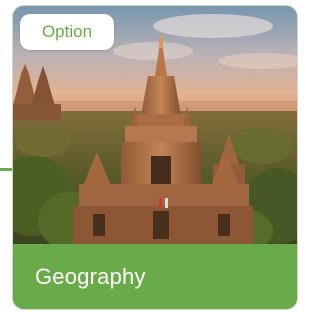 Image resolution: width=320 pixels, height=312 pixels. What do you see at coordinates (67, 32) in the screenshot?
I see `option-badge: Option` at bounding box center [67, 32].